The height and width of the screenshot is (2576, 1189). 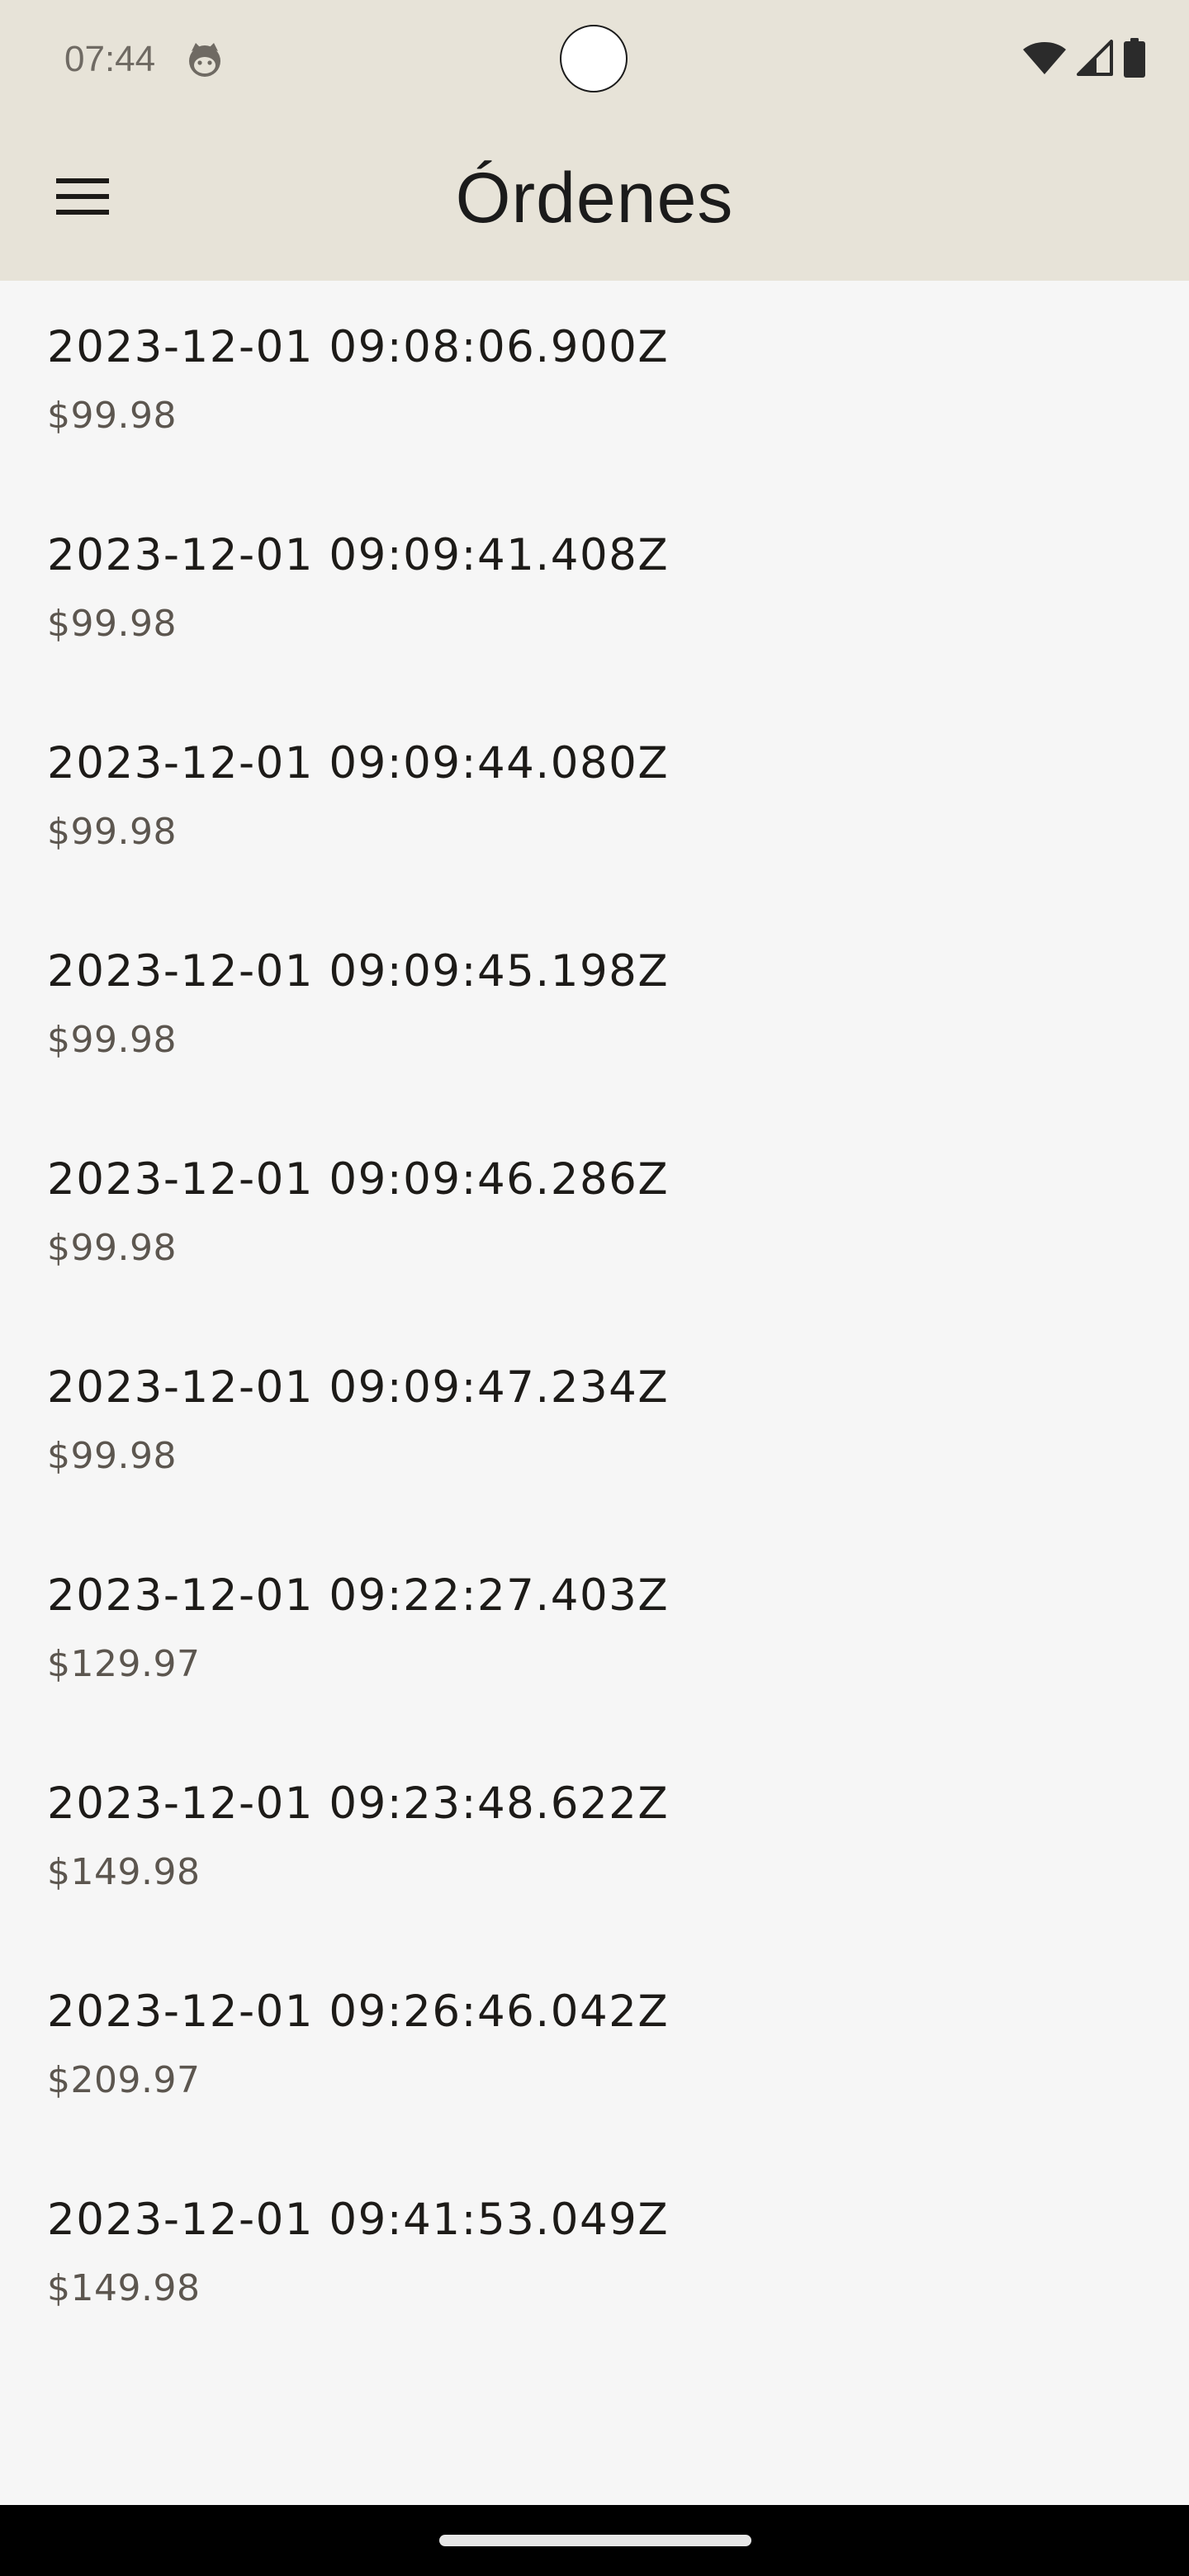 I want to click on order-total: $129.97, so click(x=124, y=1664).